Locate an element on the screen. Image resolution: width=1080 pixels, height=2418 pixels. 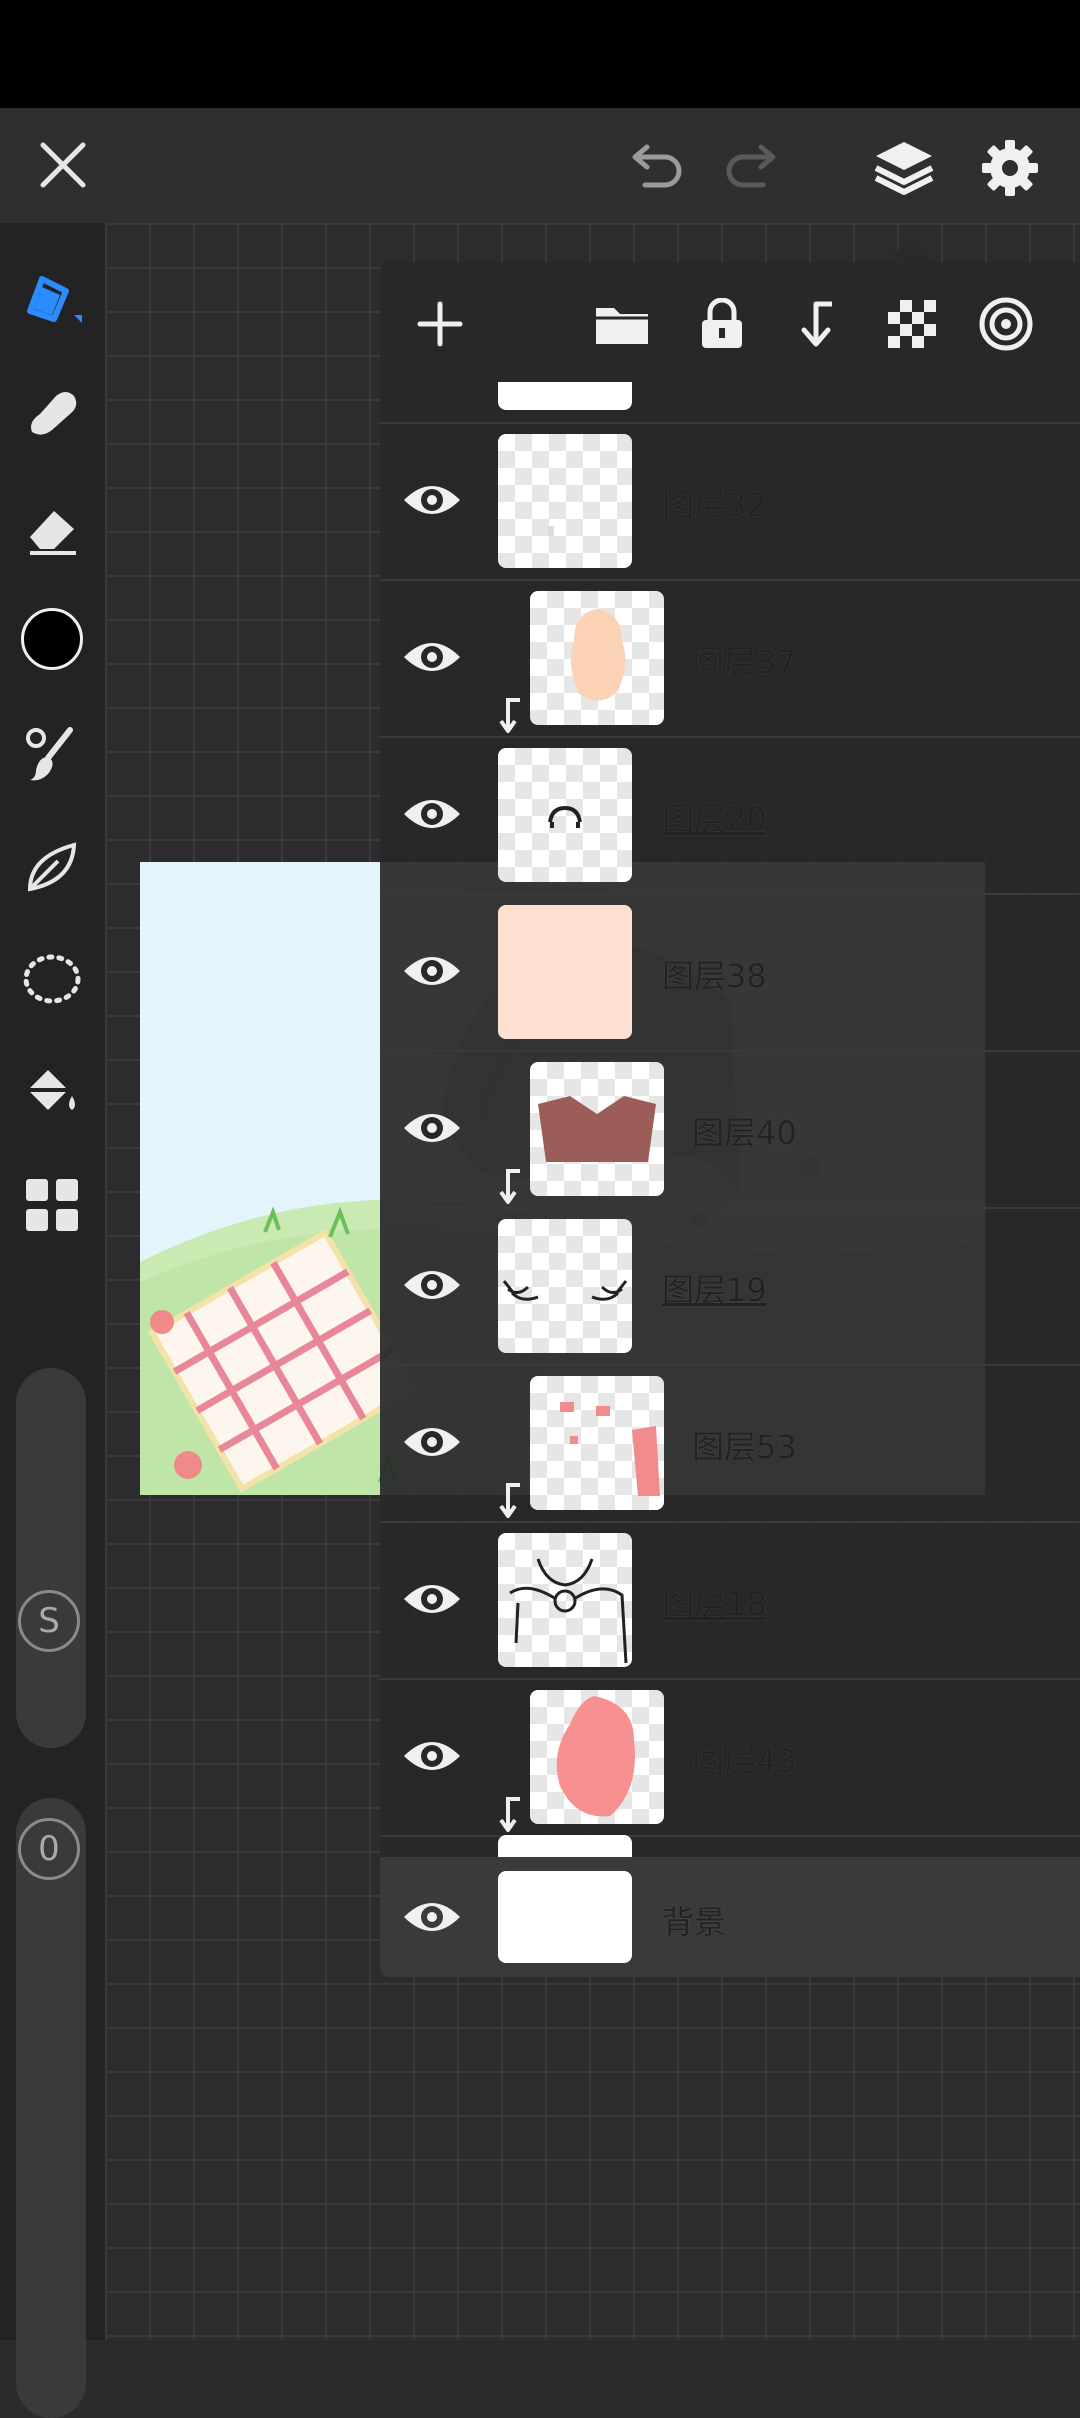
liquify-icon is located at coordinates (52, 867).